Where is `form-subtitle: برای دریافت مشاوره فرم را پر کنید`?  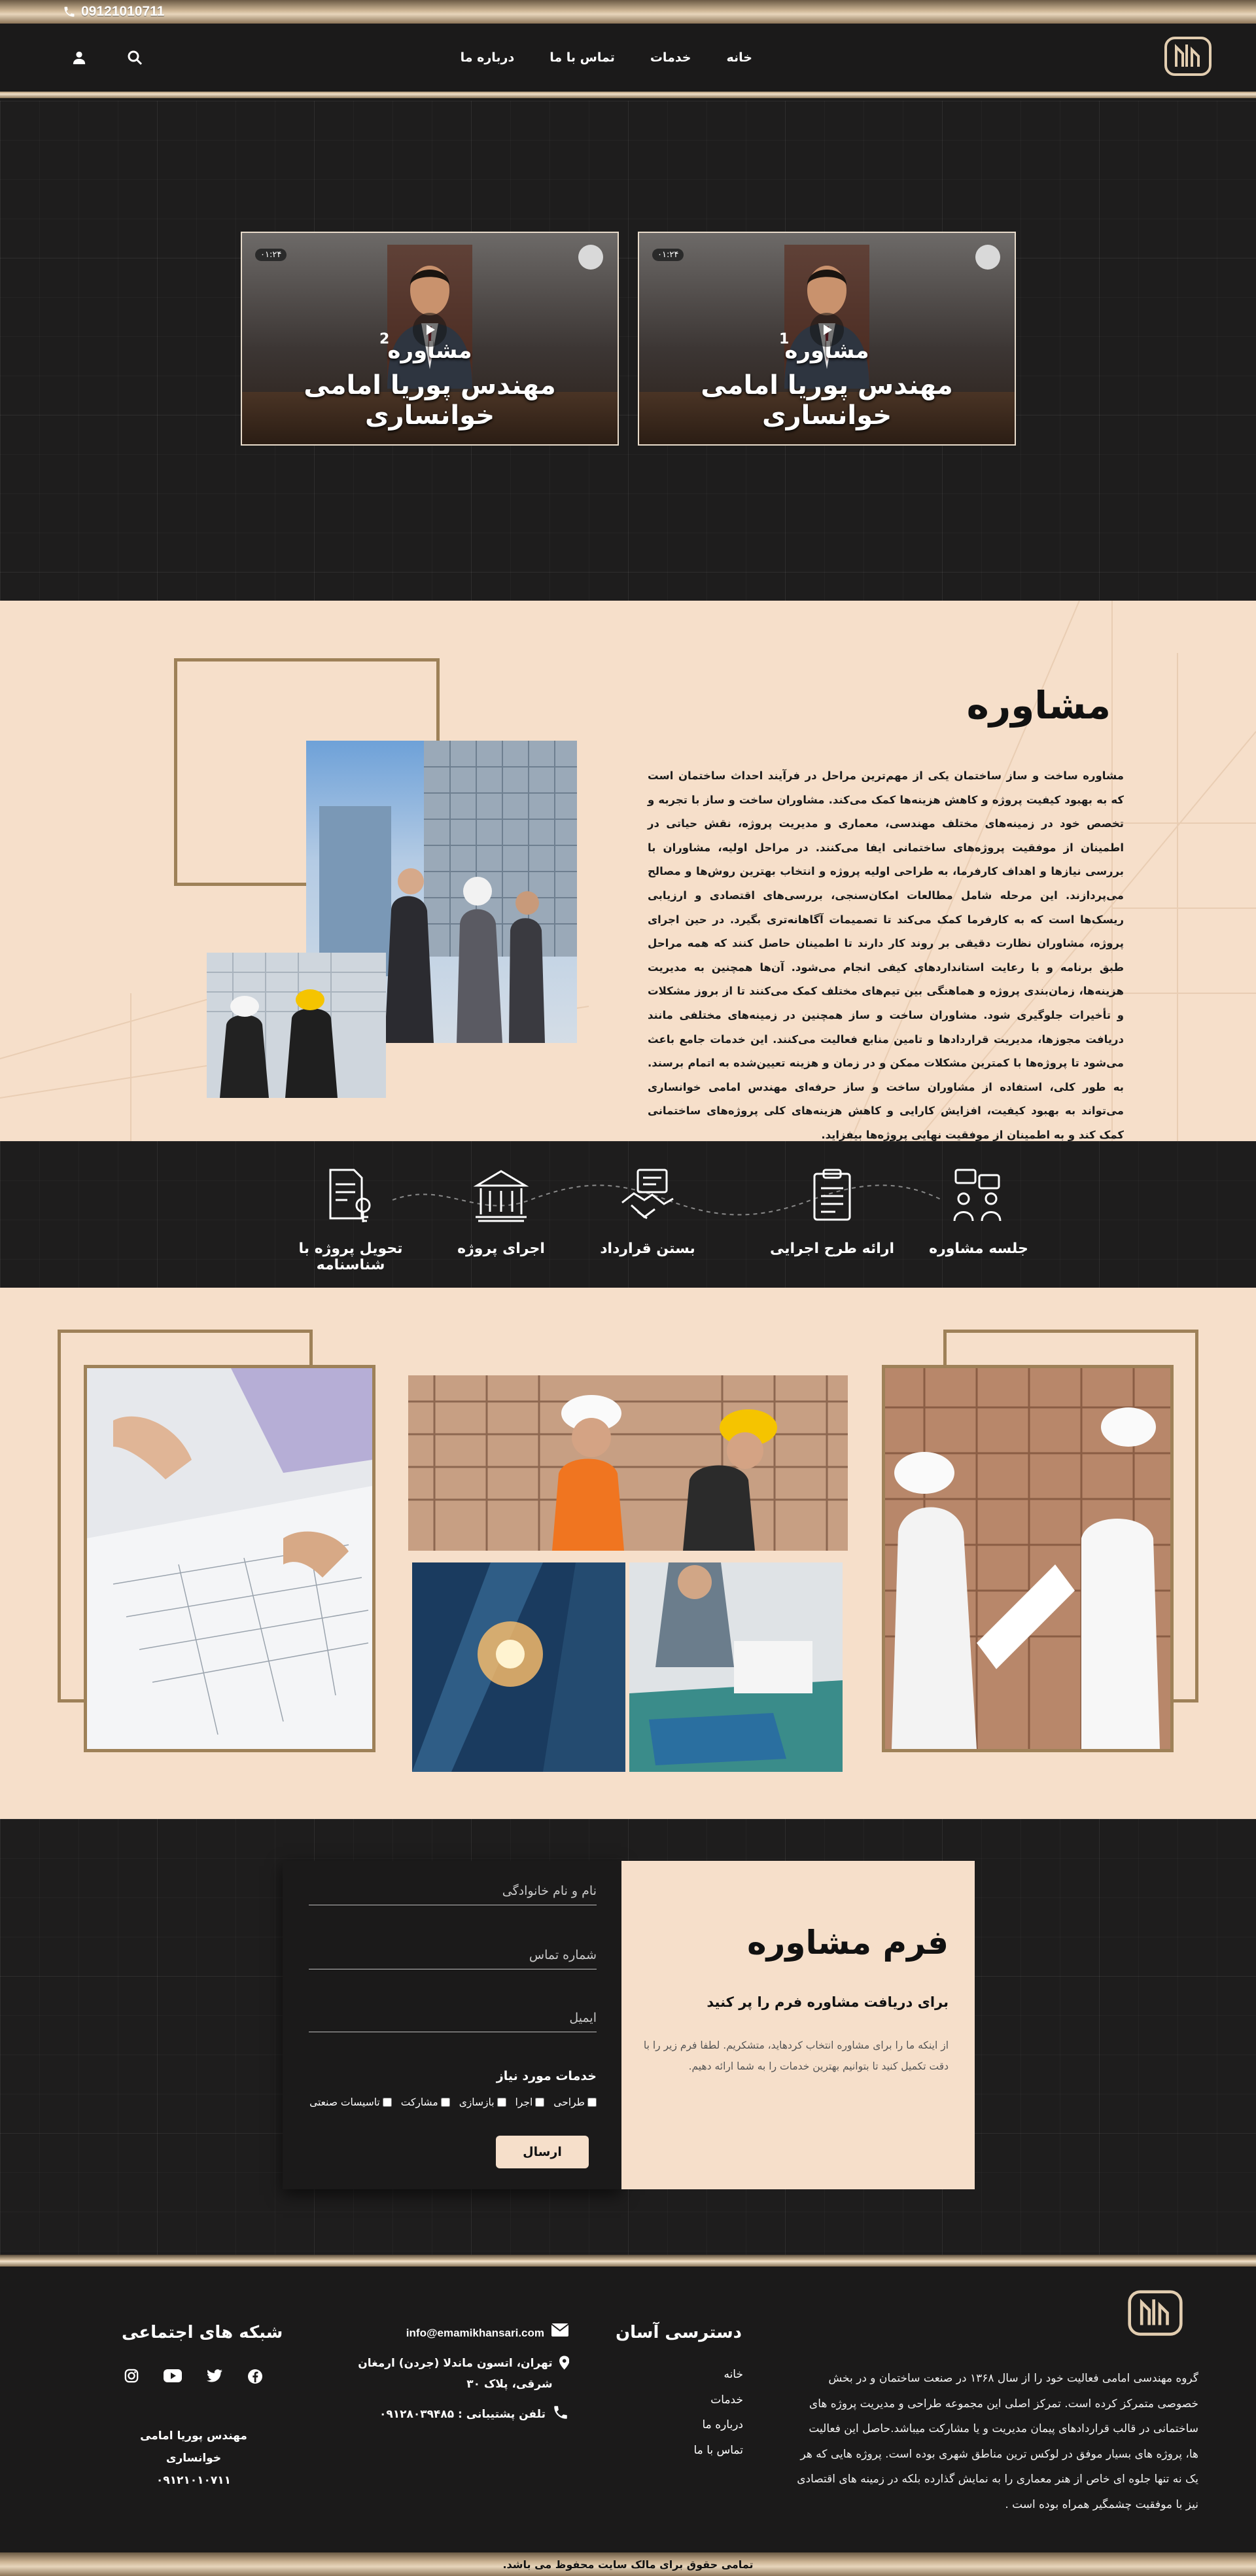 form-subtitle: برای دریافت مشاوره فرم را پر کنید is located at coordinates (828, 2002).